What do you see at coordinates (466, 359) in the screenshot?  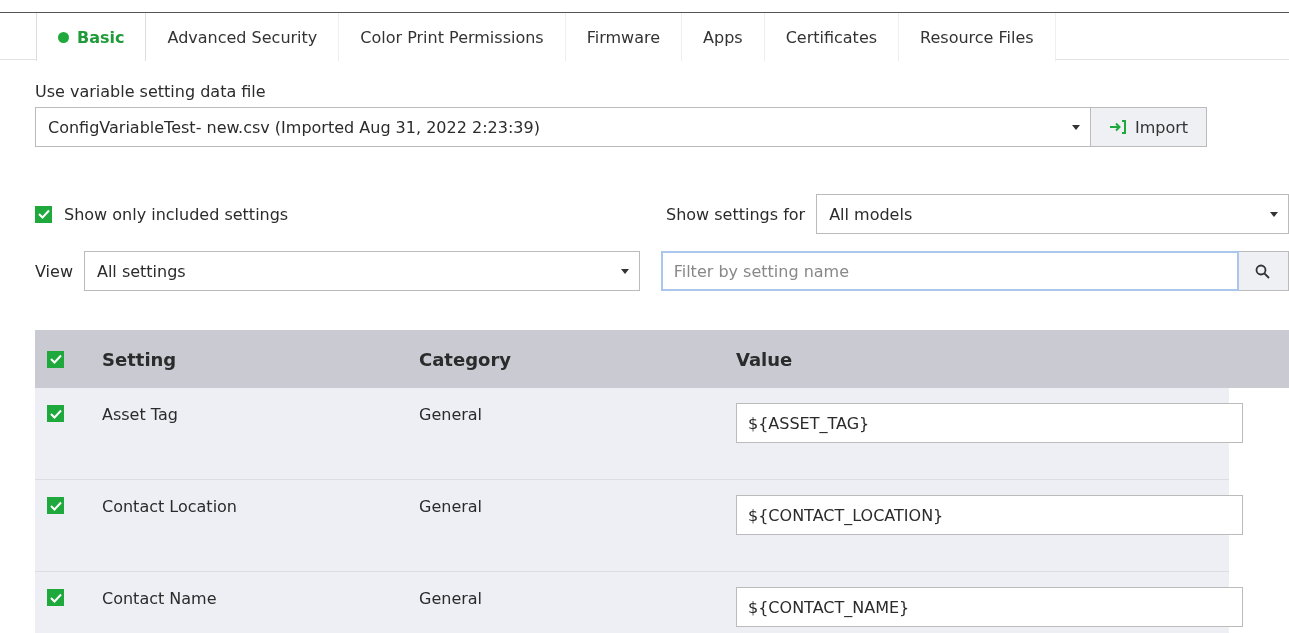 I see `column-header: Category` at bounding box center [466, 359].